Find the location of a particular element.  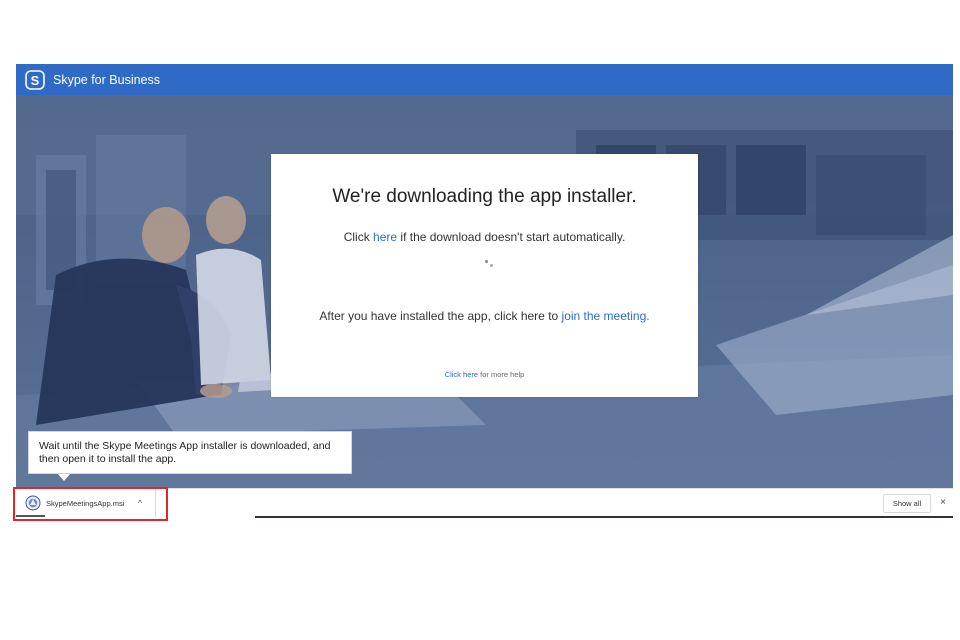

svg-text: S is located at coordinates (35, 80).